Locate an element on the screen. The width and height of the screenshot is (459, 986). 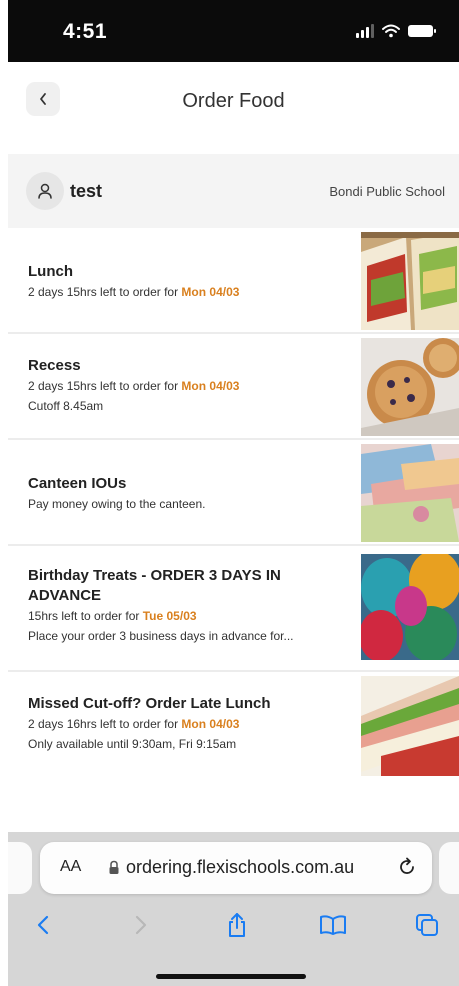
book-icon is located at coordinates (333, 925).